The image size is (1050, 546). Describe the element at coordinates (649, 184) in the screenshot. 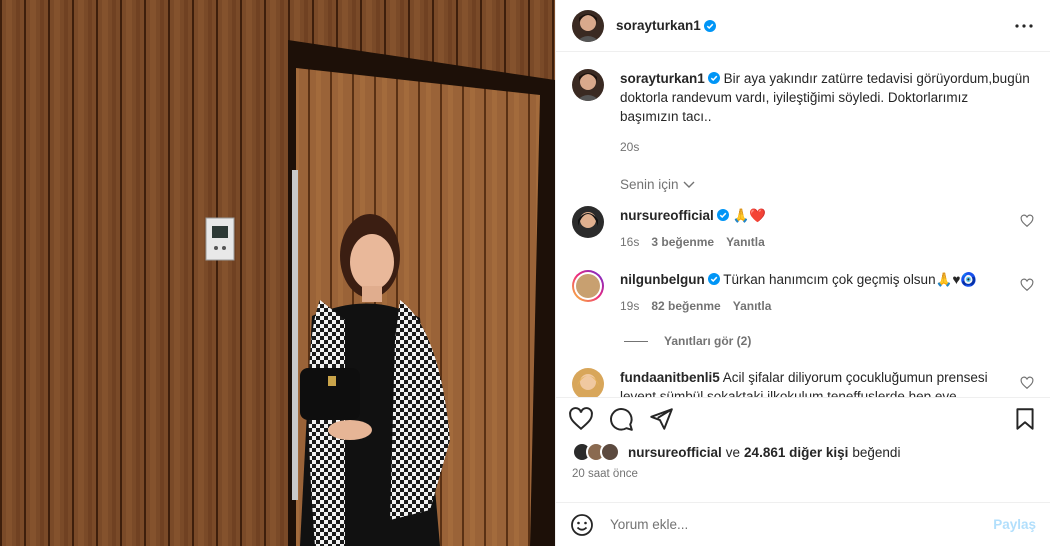

I see `sort-label: Senin için` at that location.